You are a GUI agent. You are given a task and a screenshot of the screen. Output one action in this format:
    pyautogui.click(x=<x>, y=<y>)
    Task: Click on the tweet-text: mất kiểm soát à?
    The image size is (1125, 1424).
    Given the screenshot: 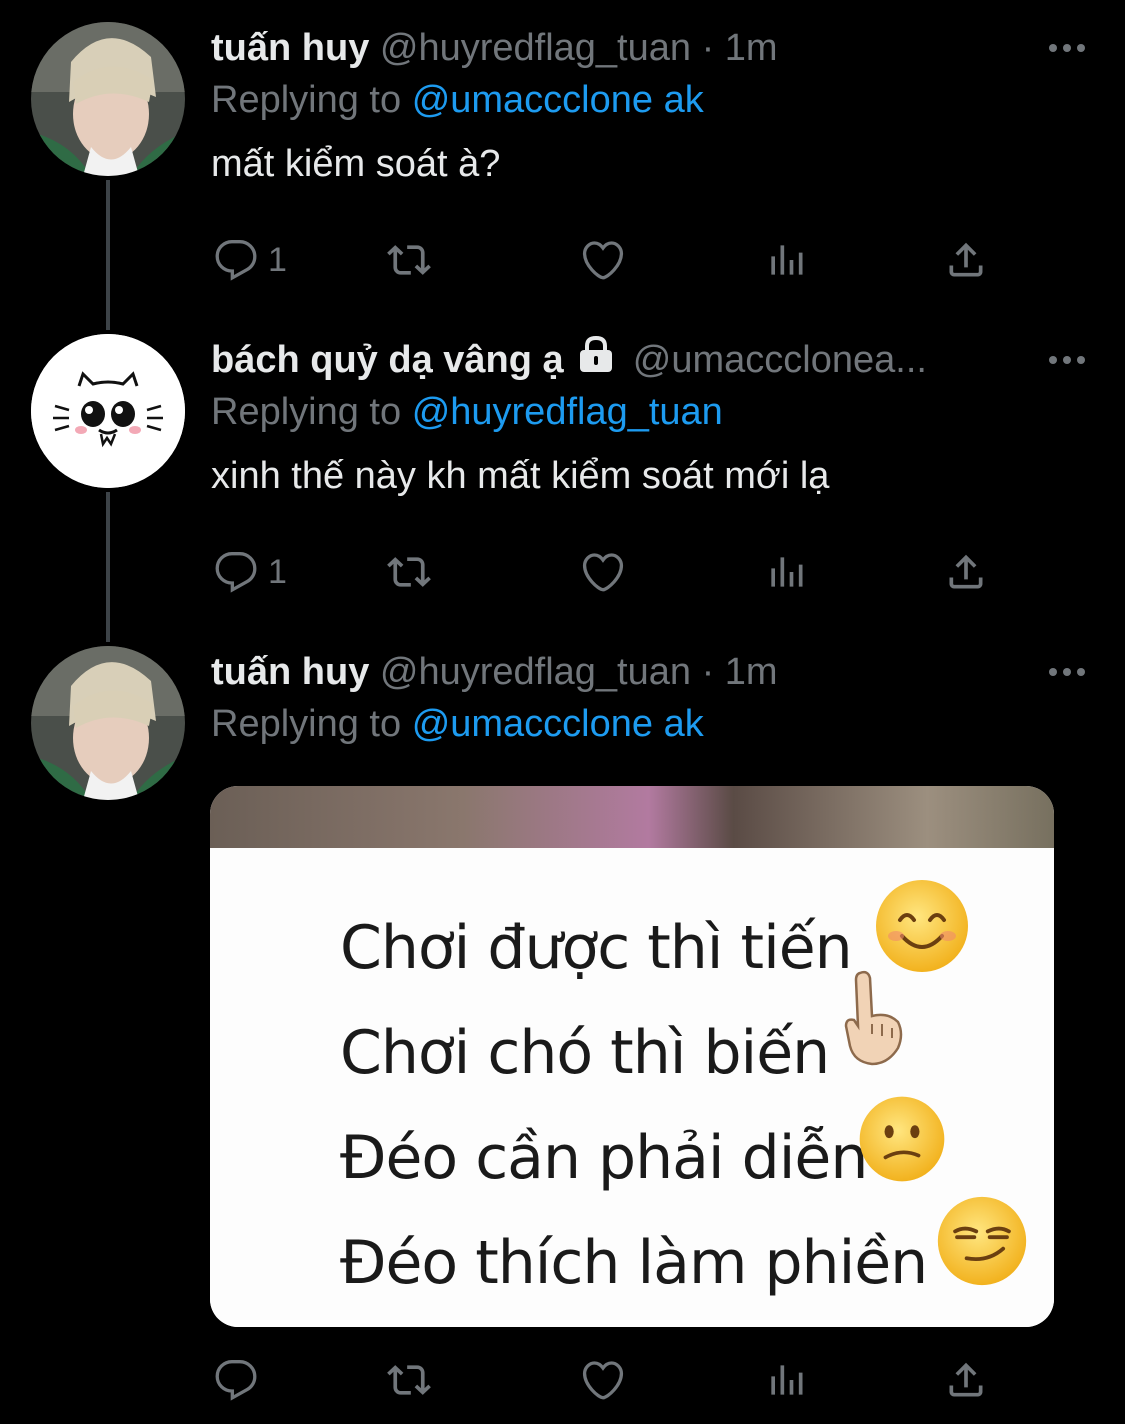 What is the action you would take?
    pyautogui.click(x=356, y=164)
    